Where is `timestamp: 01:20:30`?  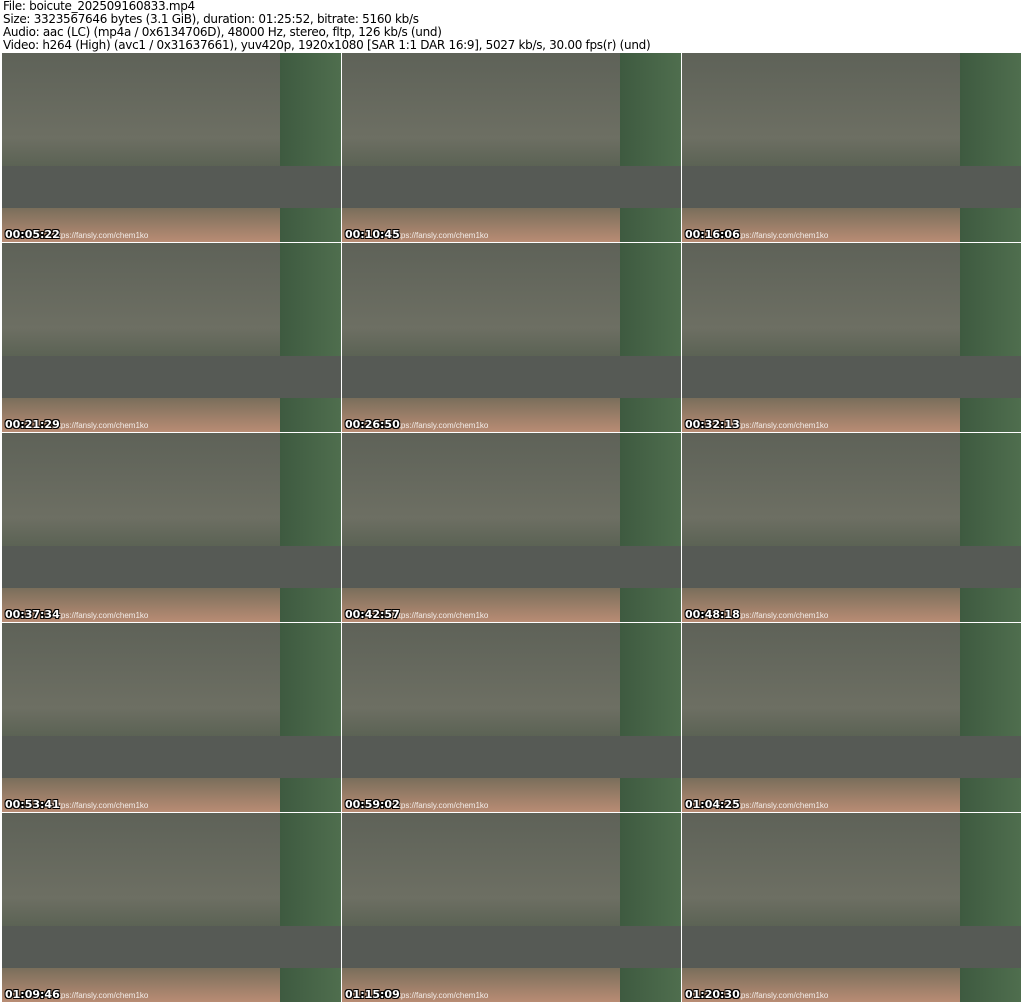 timestamp: 01:20:30 is located at coordinates (712, 994).